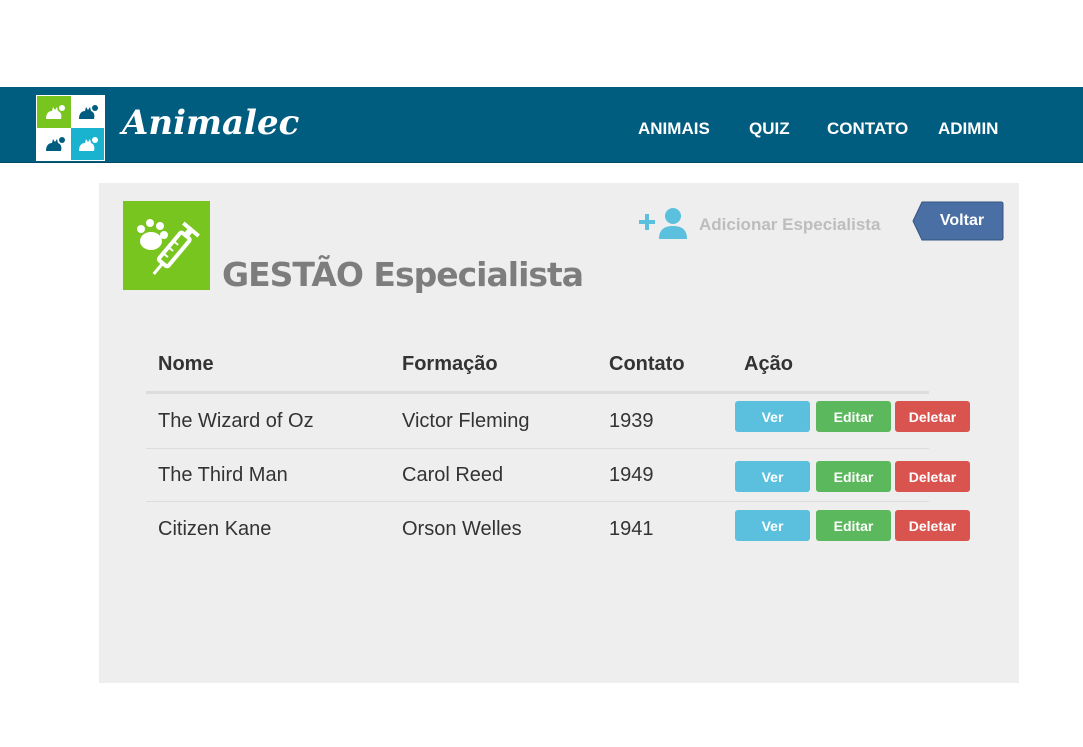 The image size is (1083, 747). Describe the element at coordinates (450, 364) in the screenshot. I see `column-header-formacao: Formação` at that location.